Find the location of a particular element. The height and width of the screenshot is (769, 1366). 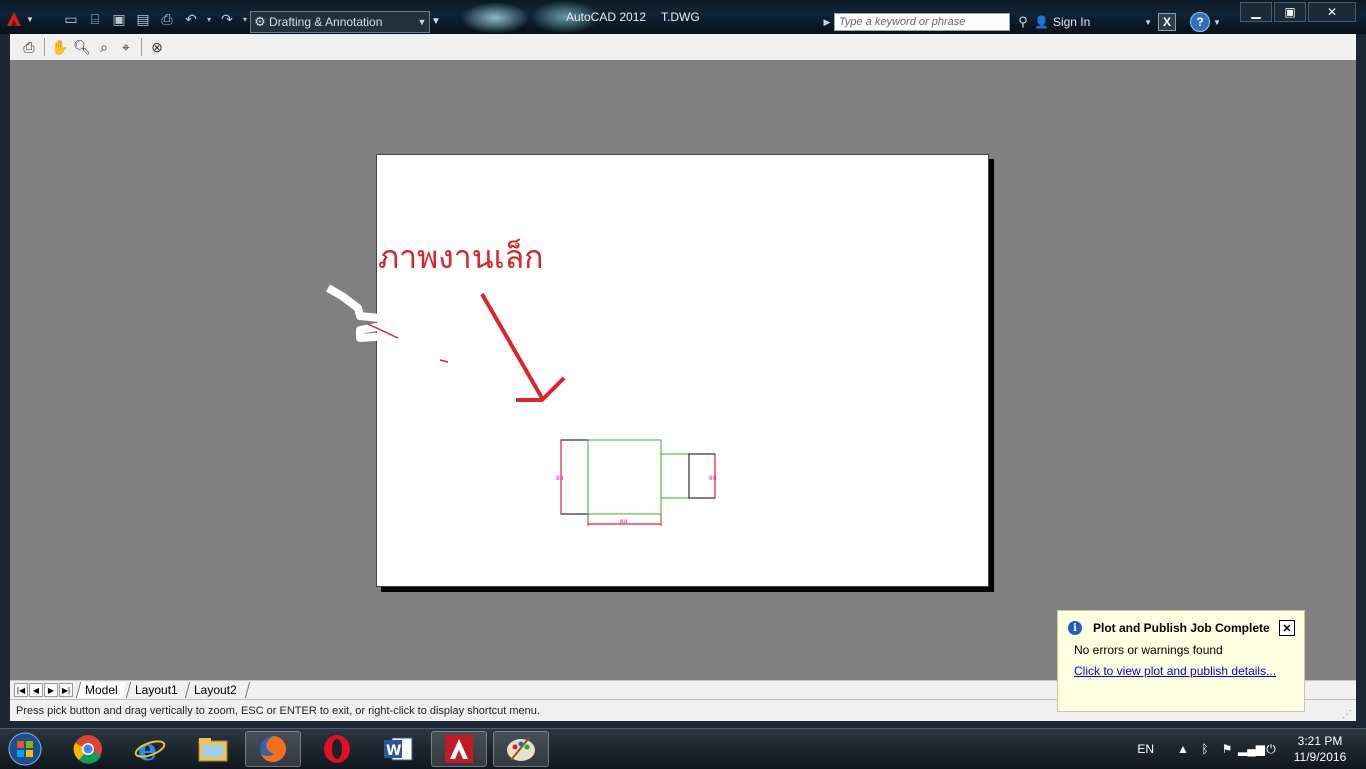

taskbar: e W EN ▲ ᛒ ⚑ ▂▄▆ ⏻ 3:21 PM 11/9/2016 is located at coordinates (683, 748).